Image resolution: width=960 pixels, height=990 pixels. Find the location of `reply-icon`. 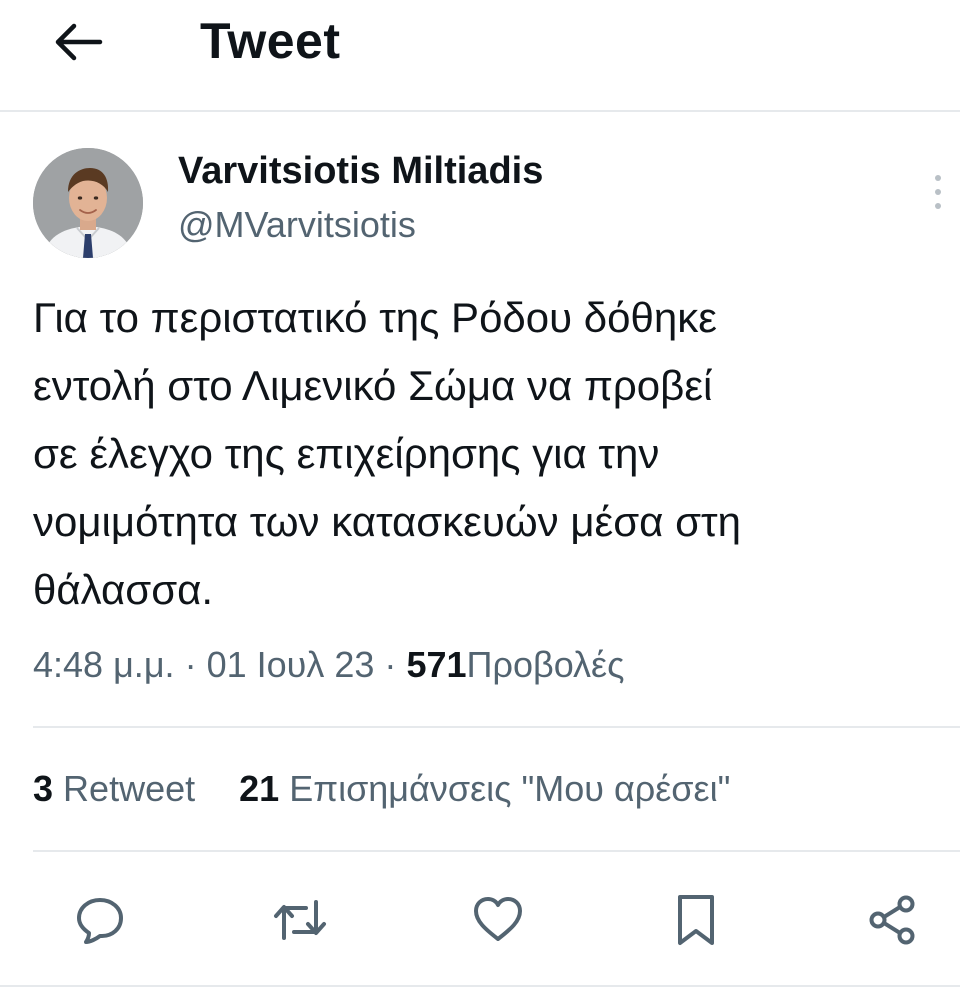

reply-icon is located at coordinates (100, 921).